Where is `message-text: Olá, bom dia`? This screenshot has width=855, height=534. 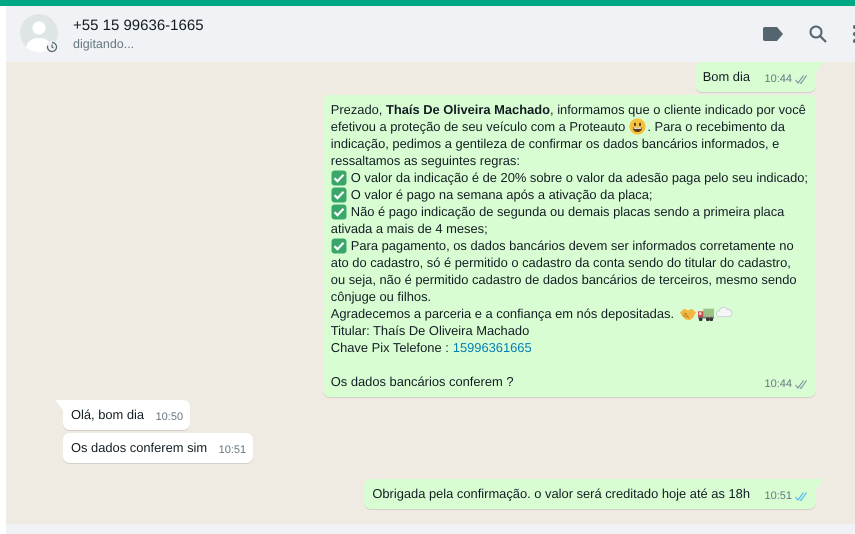
message-text: Olá, bom dia is located at coordinates (107, 415).